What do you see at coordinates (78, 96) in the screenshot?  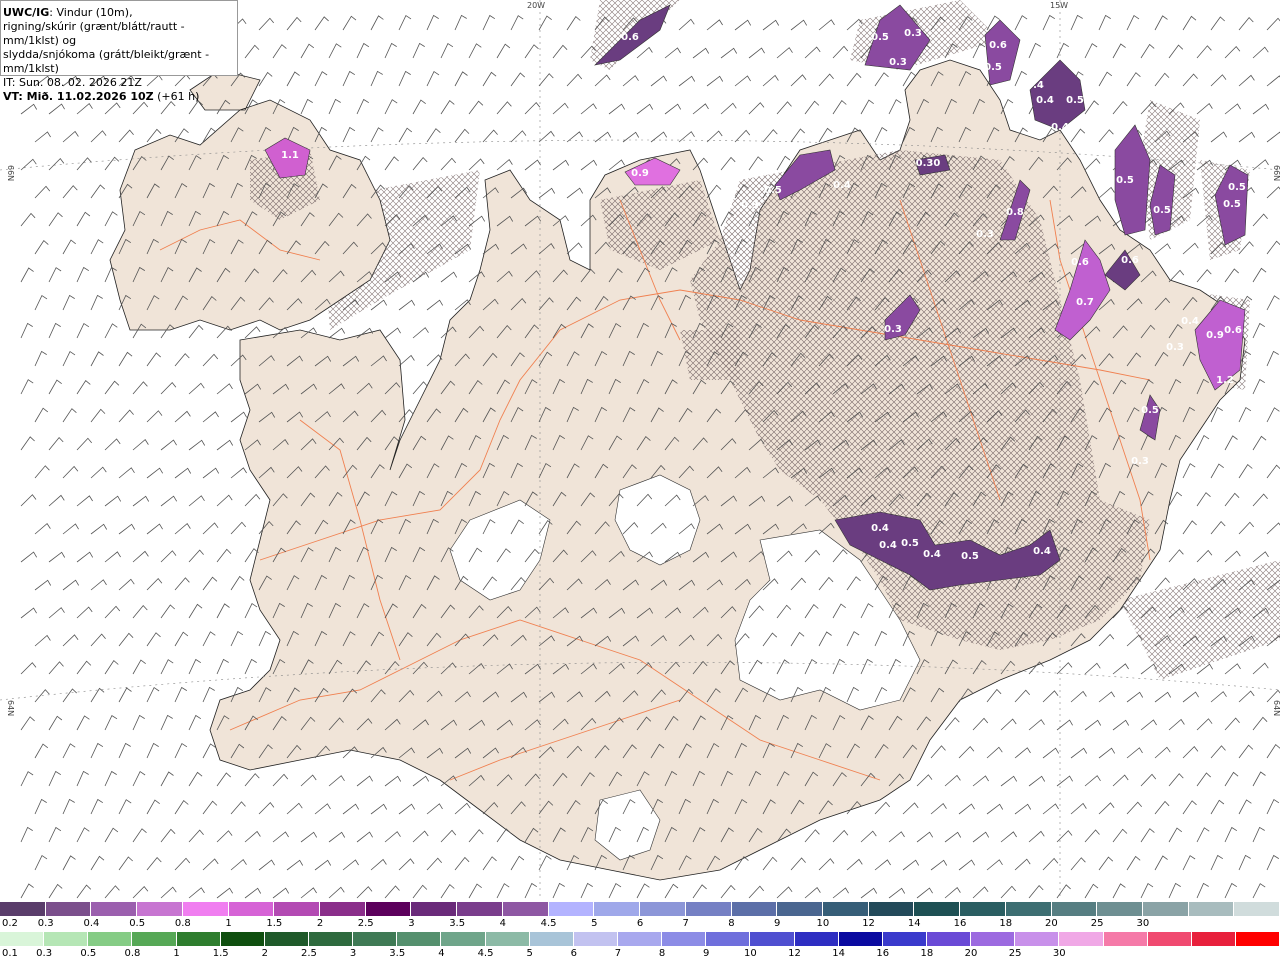 I see `valid-time: VT: Mið. 11.02.2026 10Z` at bounding box center [78, 96].